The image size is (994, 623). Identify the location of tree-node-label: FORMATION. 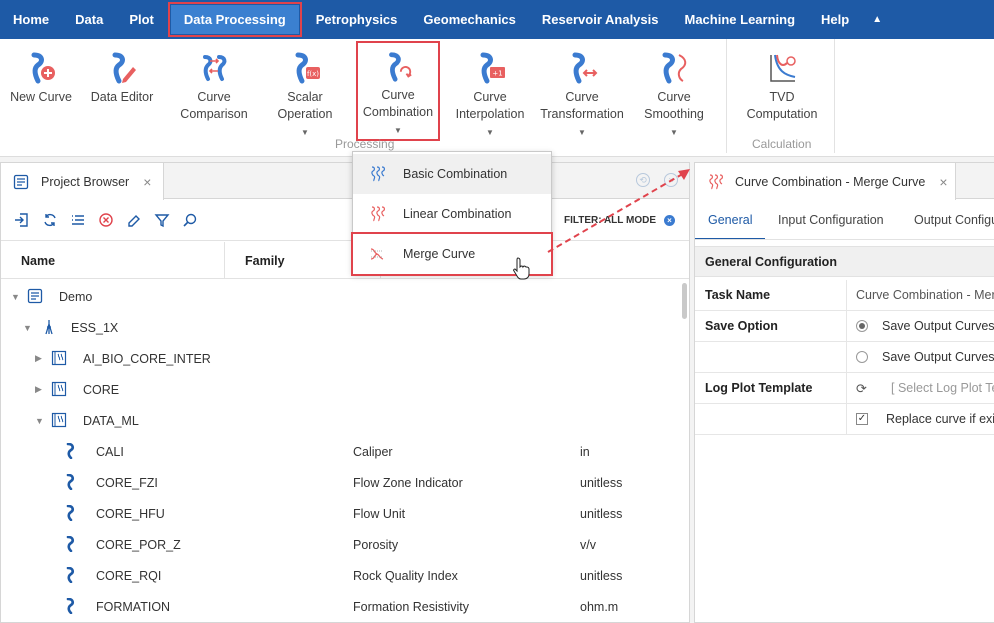
(133, 606).